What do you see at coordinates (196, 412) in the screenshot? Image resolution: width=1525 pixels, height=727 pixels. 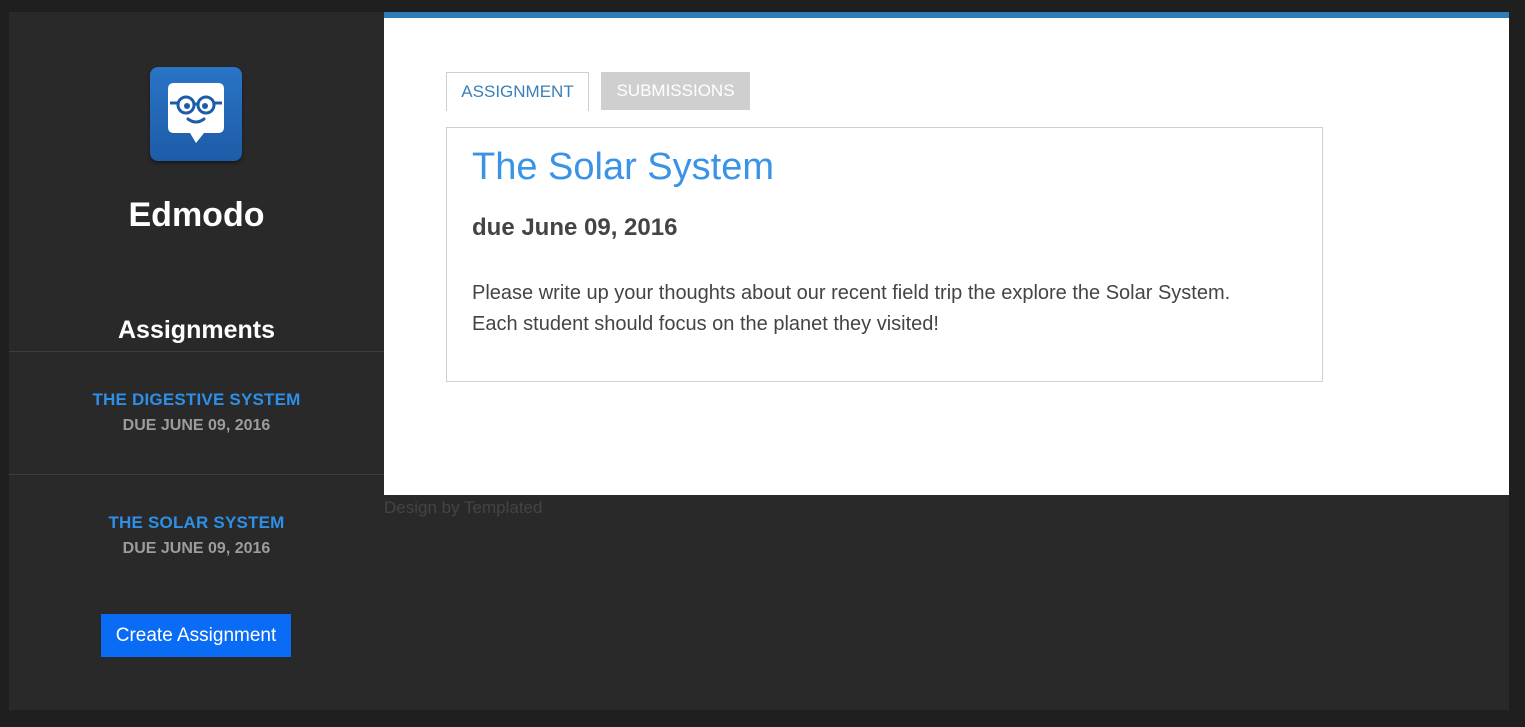 I see `sidebar-assignment-digestive-system: THE DIGESTIVE SYSTEM DUE JUNE 09, 2016` at bounding box center [196, 412].